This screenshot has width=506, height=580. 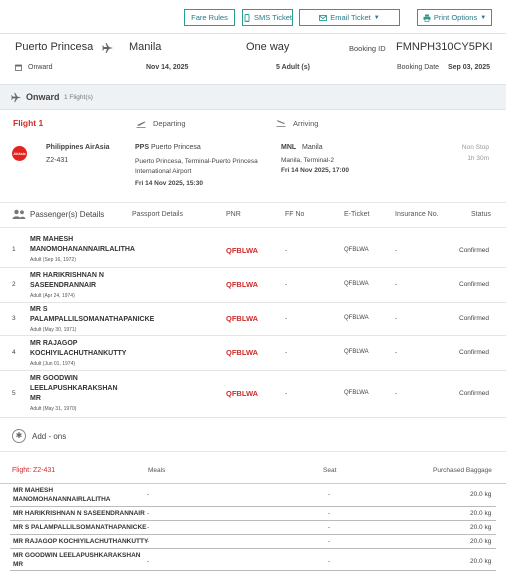 I want to click on flight-count: 1 Flight(s), so click(x=78, y=97).